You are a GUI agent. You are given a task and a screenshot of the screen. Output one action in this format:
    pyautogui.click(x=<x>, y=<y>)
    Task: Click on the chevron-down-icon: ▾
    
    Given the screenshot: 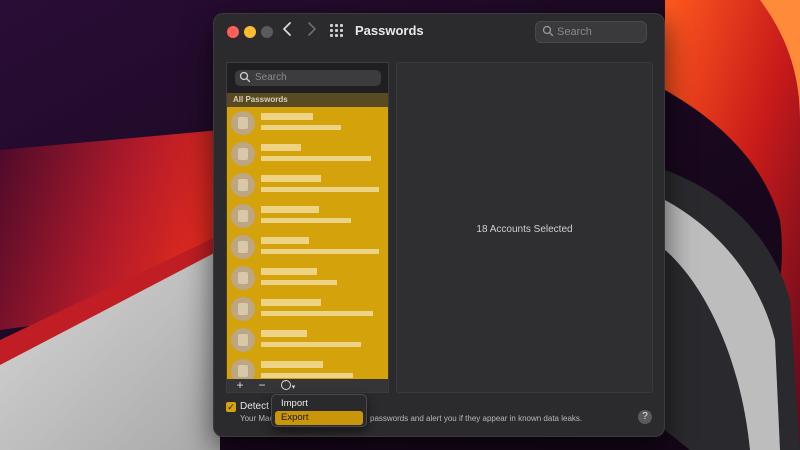 What is the action you would take?
    pyautogui.click(x=293, y=387)
    